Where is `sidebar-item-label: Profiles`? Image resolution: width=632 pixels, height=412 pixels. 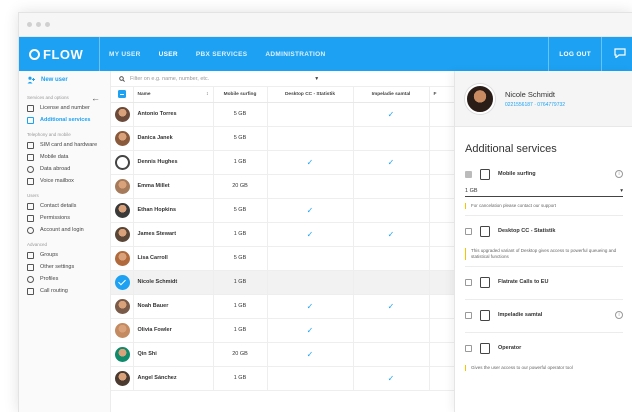
sidebar-item-label: Profiles is located at coordinates (49, 278).